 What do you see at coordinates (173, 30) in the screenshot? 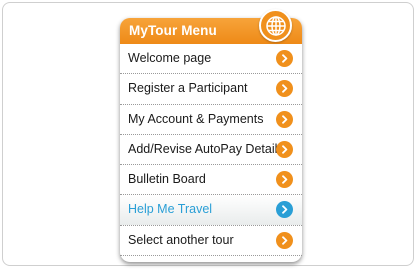
I see `menu-title: MyTour Menu` at bounding box center [173, 30].